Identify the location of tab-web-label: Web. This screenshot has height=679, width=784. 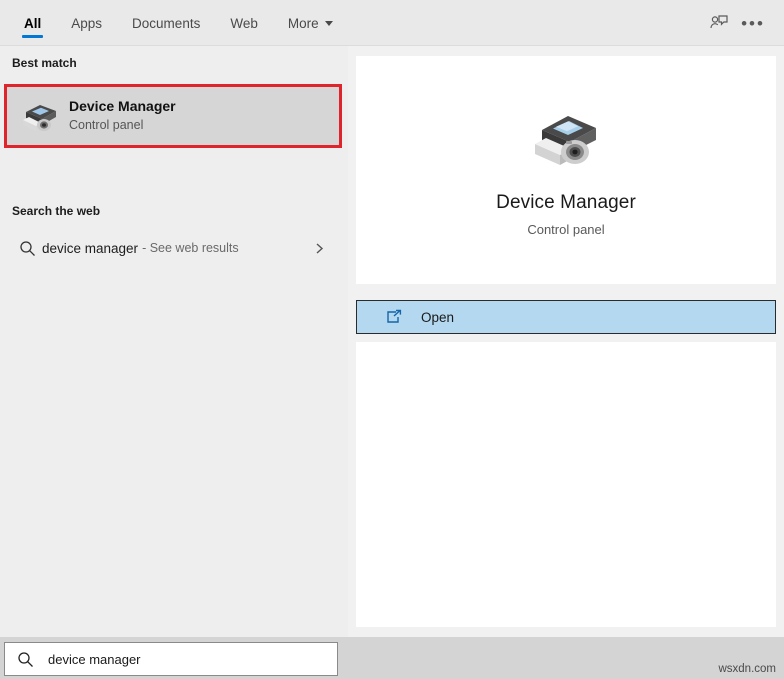
(244, 23).